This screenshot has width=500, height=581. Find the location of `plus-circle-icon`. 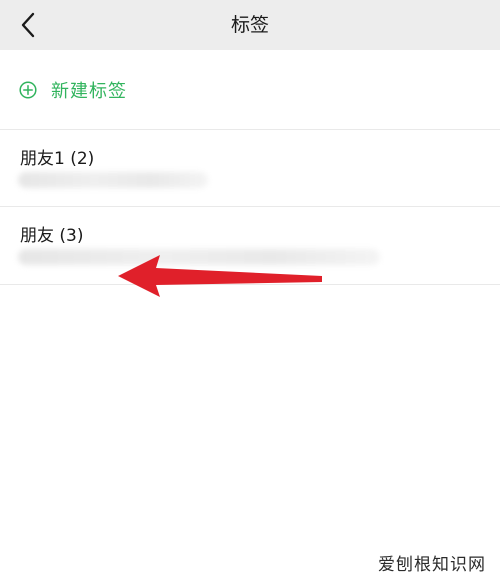

plus-circle-icon is located at coordinates (28, 90).